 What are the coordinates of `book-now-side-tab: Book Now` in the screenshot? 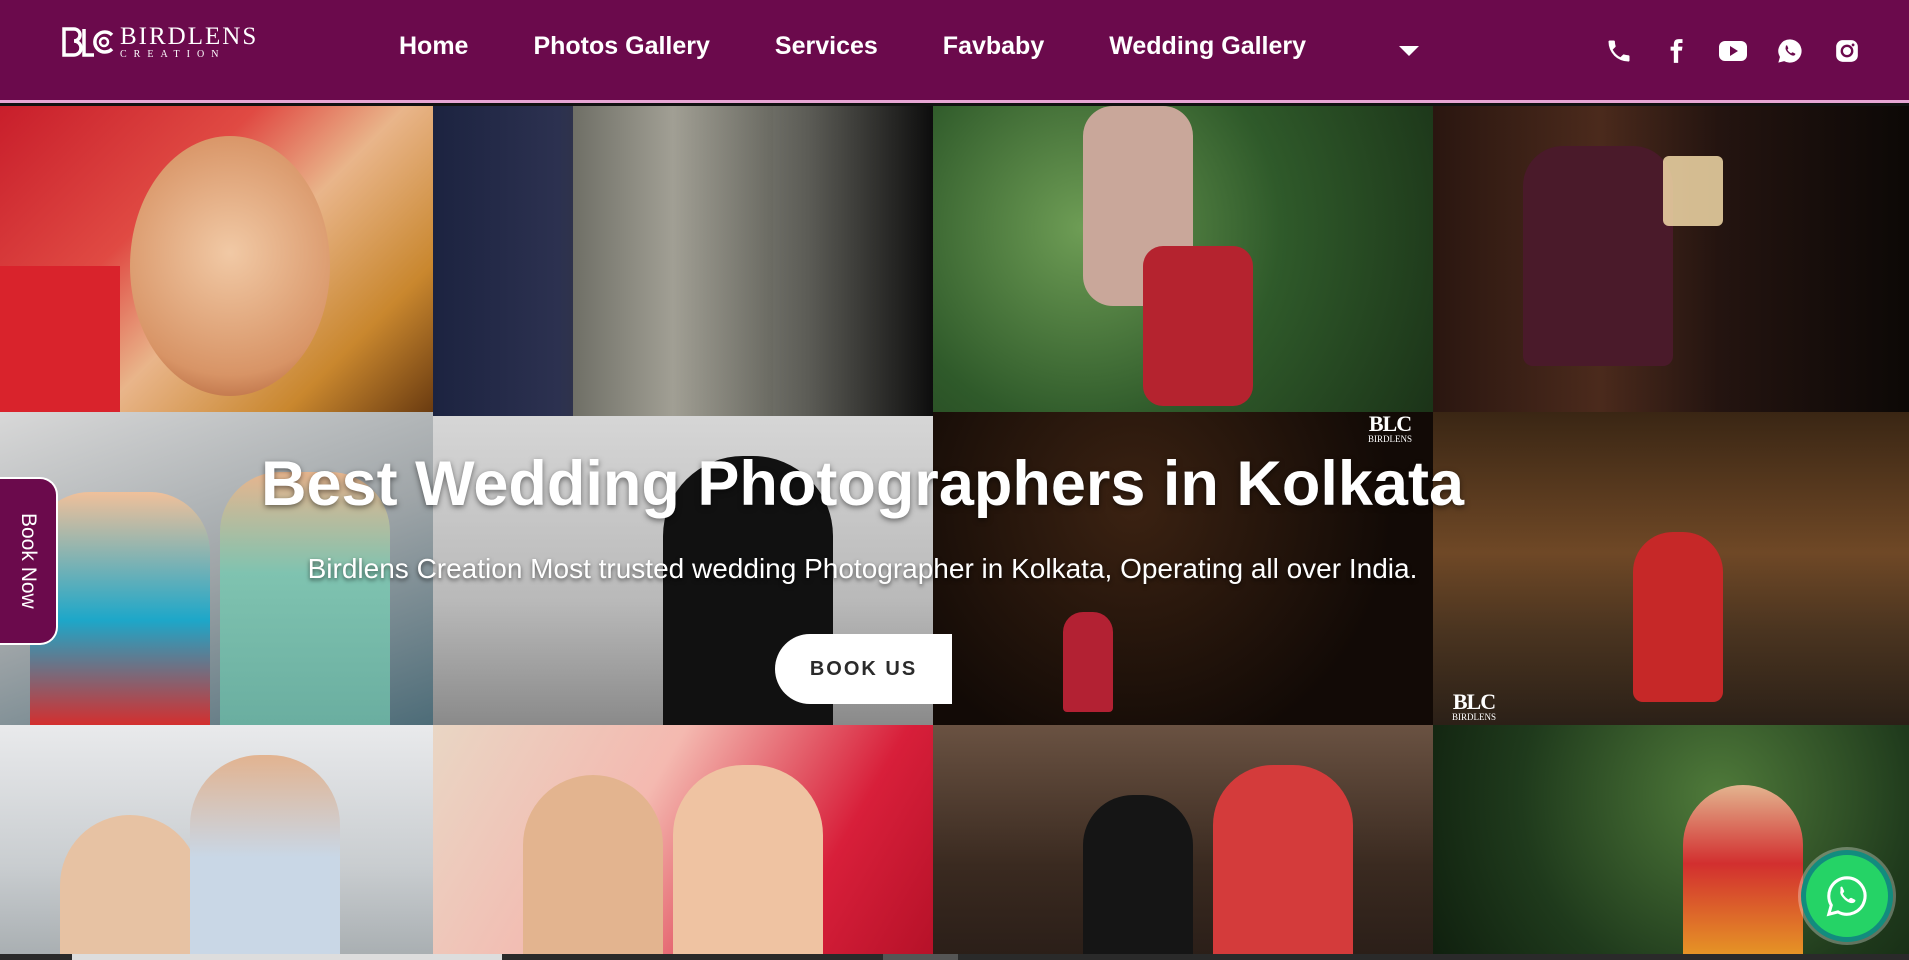 It's located at (29, 561).